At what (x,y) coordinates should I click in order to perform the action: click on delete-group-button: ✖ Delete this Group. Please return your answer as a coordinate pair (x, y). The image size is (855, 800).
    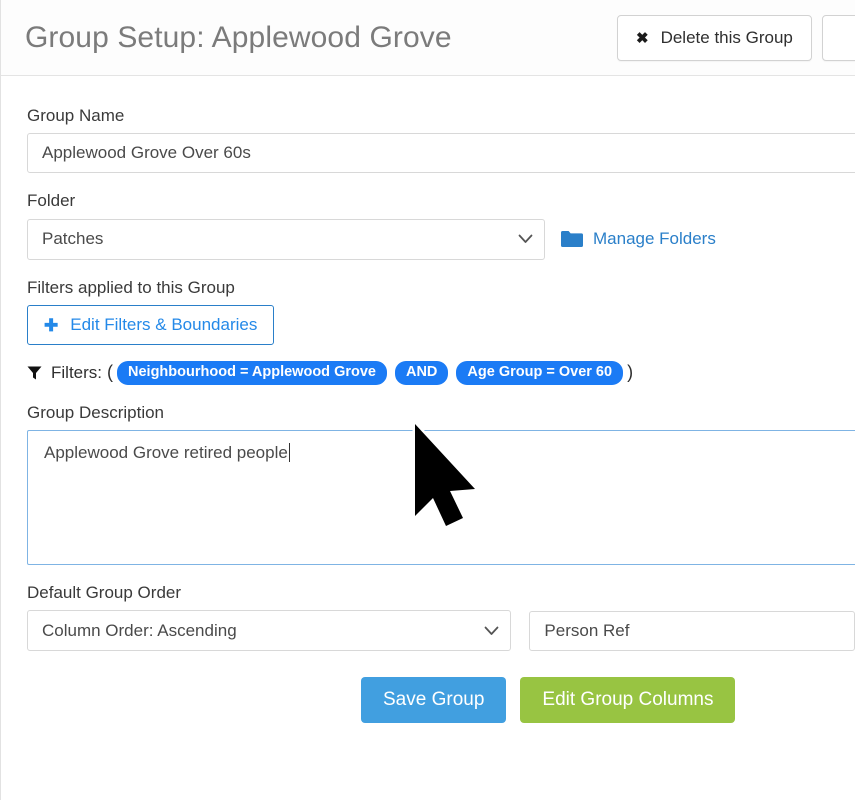
    Looking at the image, I should click on (714, 38).